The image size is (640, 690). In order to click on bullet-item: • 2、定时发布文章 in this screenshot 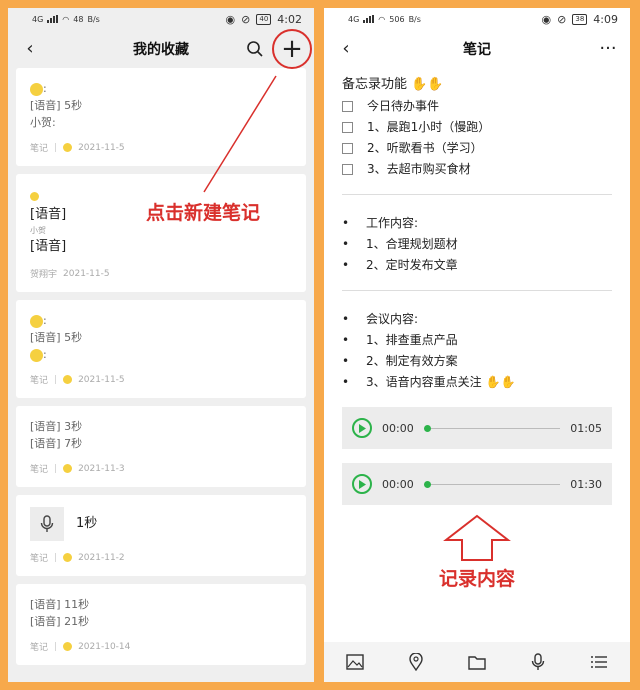, I will do `click(477, 265)`.